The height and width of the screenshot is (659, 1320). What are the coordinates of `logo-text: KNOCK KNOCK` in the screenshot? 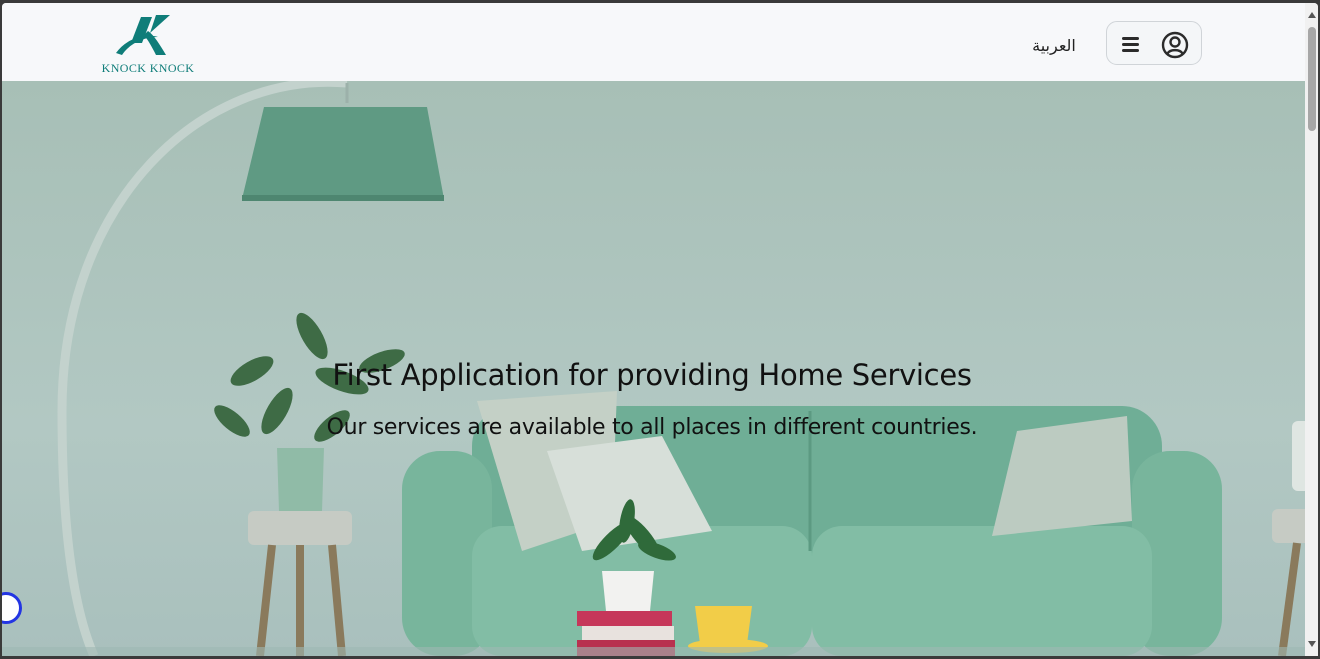 It's located at (148, 68).